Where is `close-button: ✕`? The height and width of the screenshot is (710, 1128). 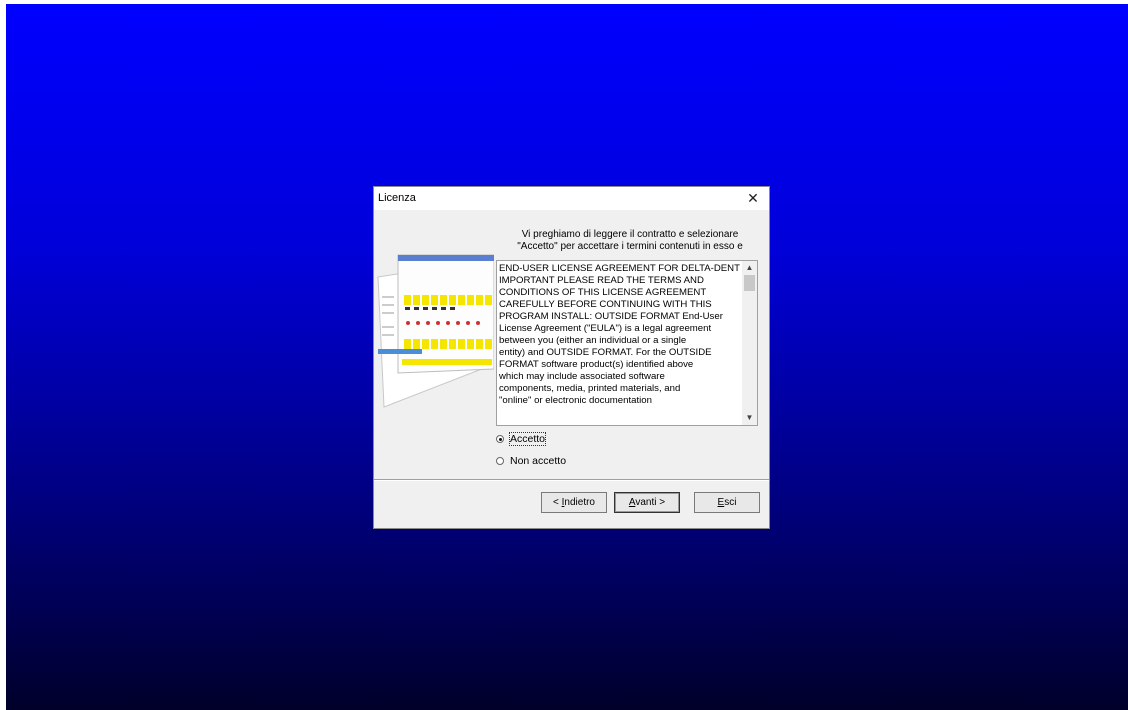
close-button: ✕ is located at coordinates (753, 198).